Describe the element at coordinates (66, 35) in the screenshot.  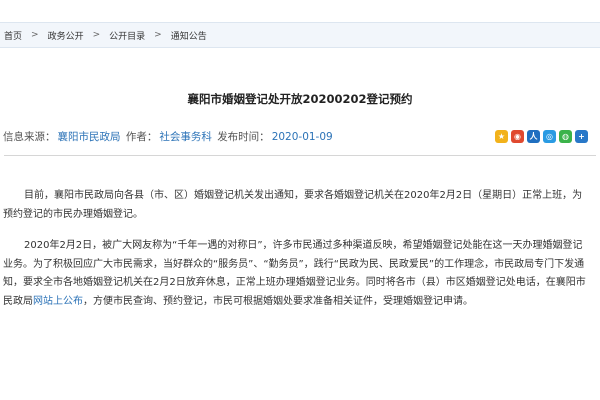
I see `breadcrumb-gov-affairs: 政务公开` at that location.